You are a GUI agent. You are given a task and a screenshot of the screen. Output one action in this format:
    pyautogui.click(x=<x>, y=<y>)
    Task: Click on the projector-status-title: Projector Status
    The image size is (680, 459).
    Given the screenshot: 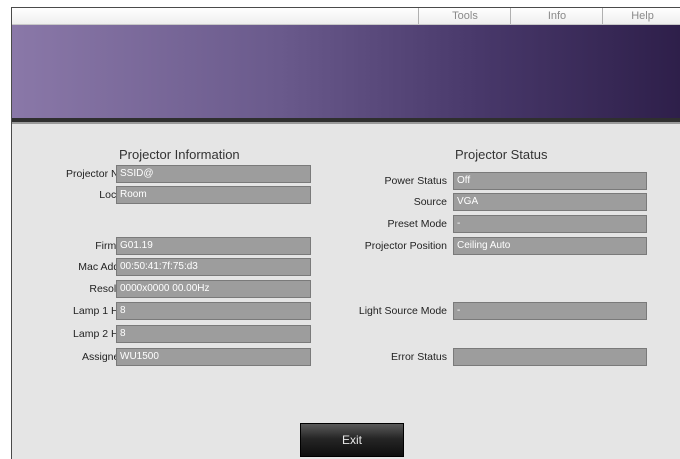 What is the action you would take?
    pyautogui.click(x=501, y=154)
    